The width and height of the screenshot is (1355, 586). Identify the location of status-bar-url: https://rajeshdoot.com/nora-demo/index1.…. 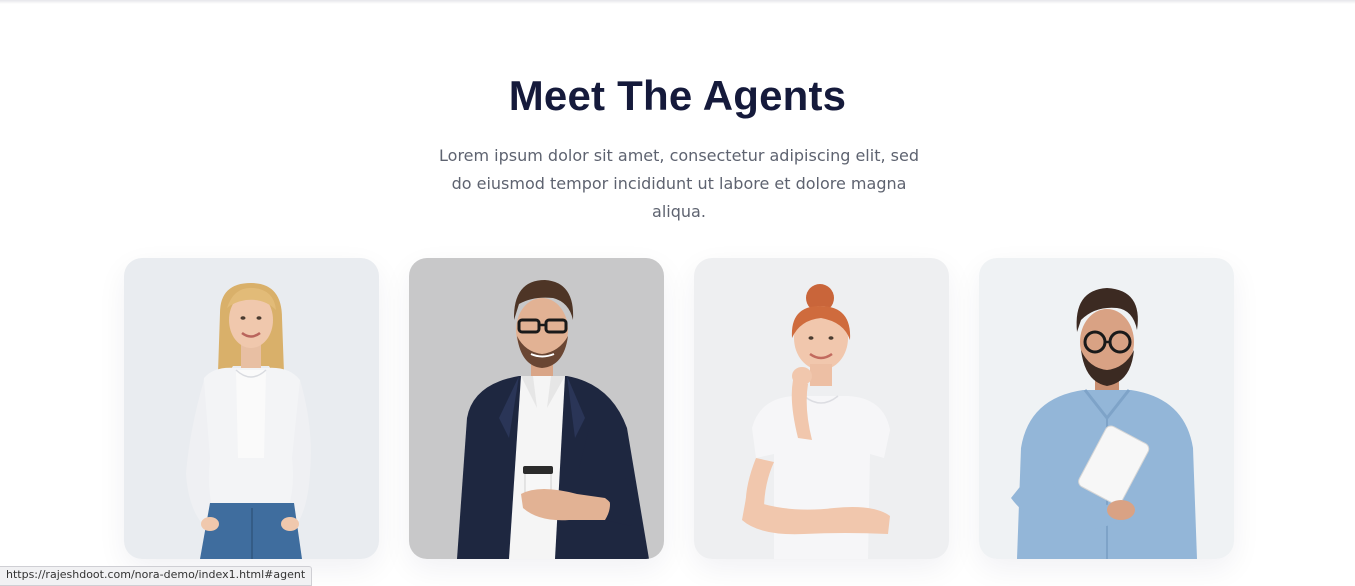
(156, 576).